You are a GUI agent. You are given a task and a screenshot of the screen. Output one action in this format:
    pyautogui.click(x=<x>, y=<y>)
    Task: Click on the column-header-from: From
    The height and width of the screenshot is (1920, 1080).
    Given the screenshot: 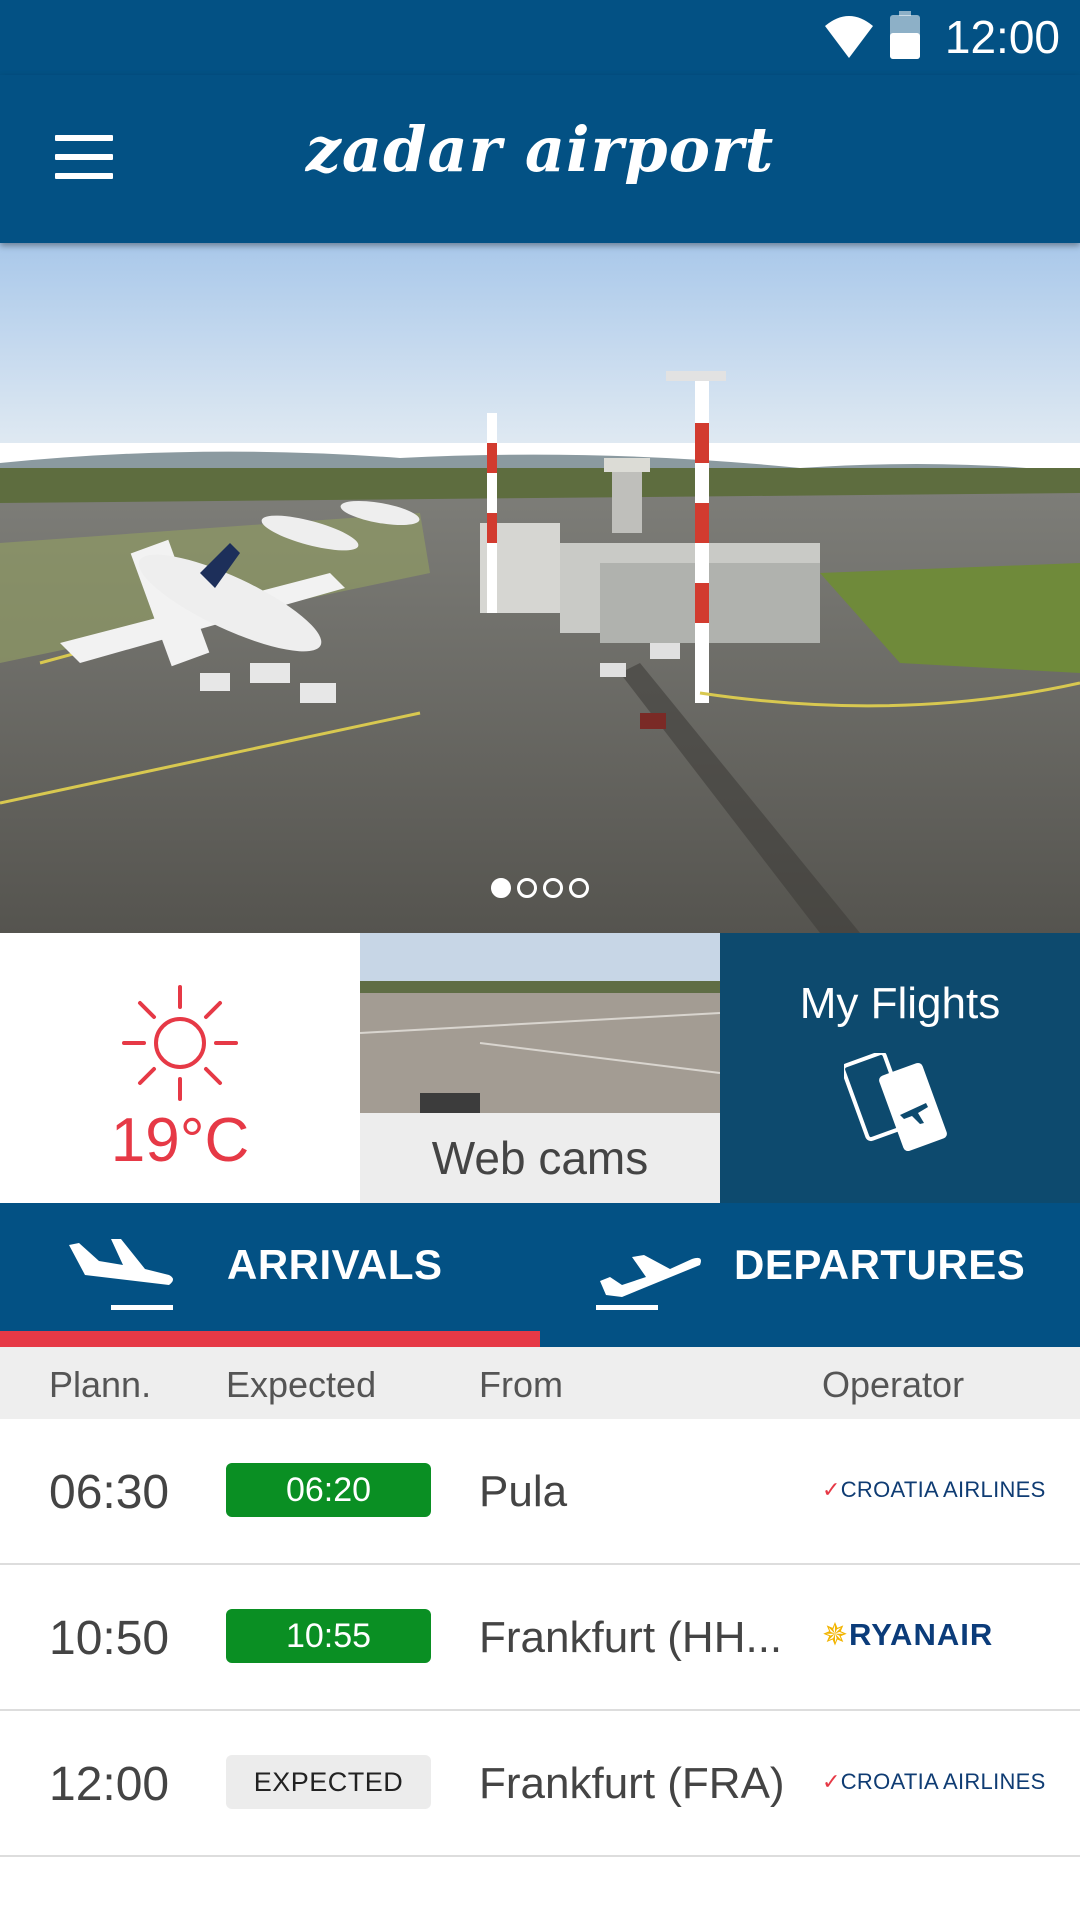 What is the action you would take?
    pyautogui.click(x=521, y=1384)
    